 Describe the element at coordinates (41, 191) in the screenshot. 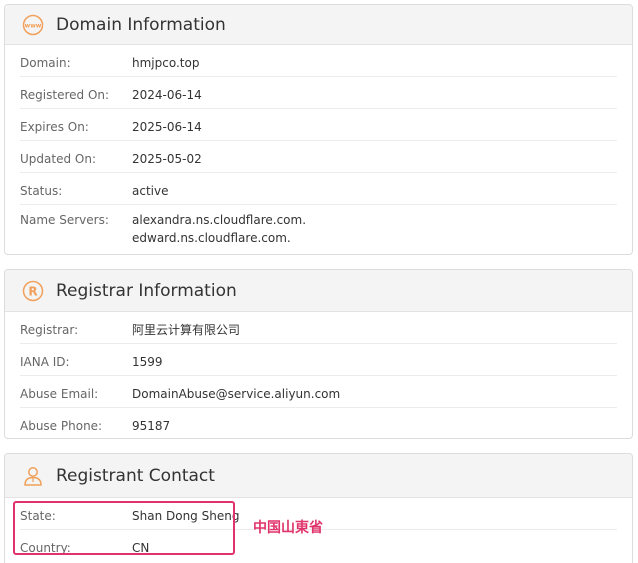

I see `status-label: Status:` at that location.